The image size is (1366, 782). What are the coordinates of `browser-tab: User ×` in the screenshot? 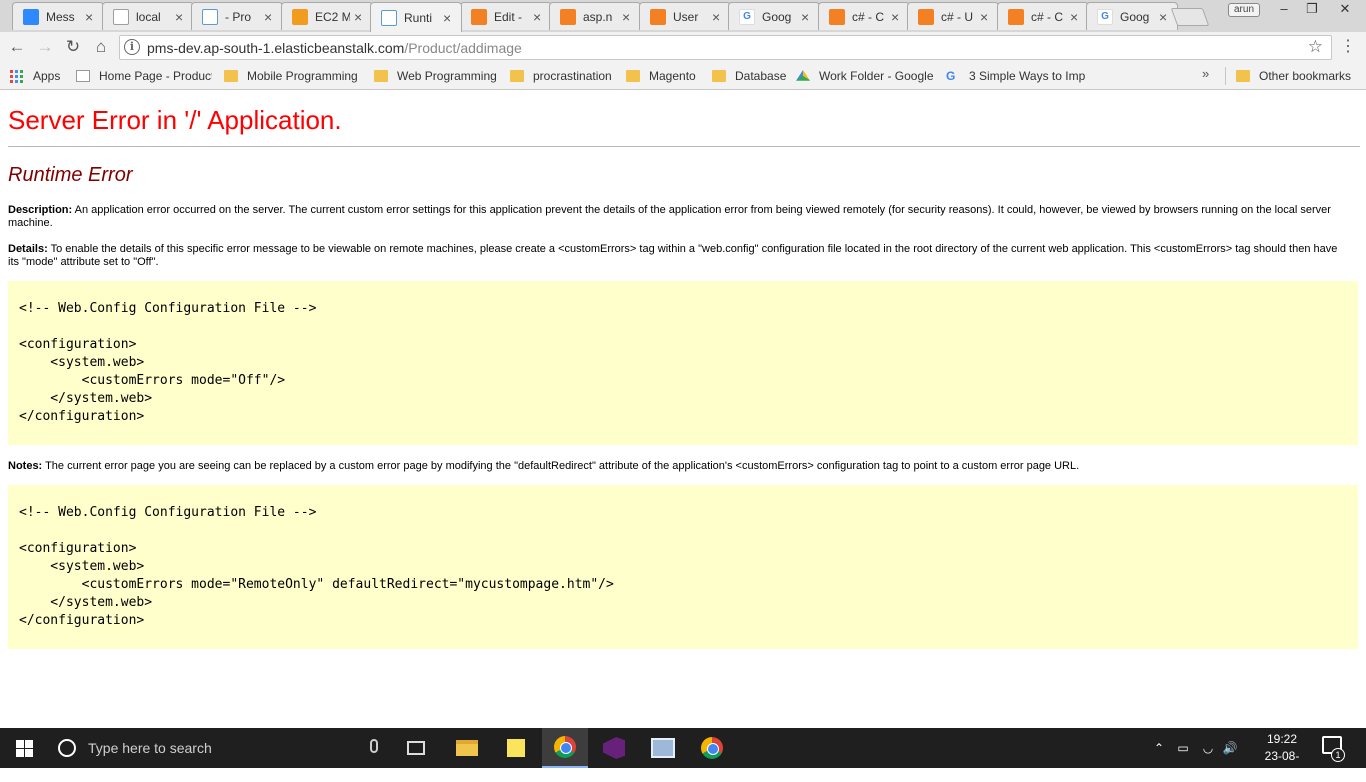 It's located at (685, 16).